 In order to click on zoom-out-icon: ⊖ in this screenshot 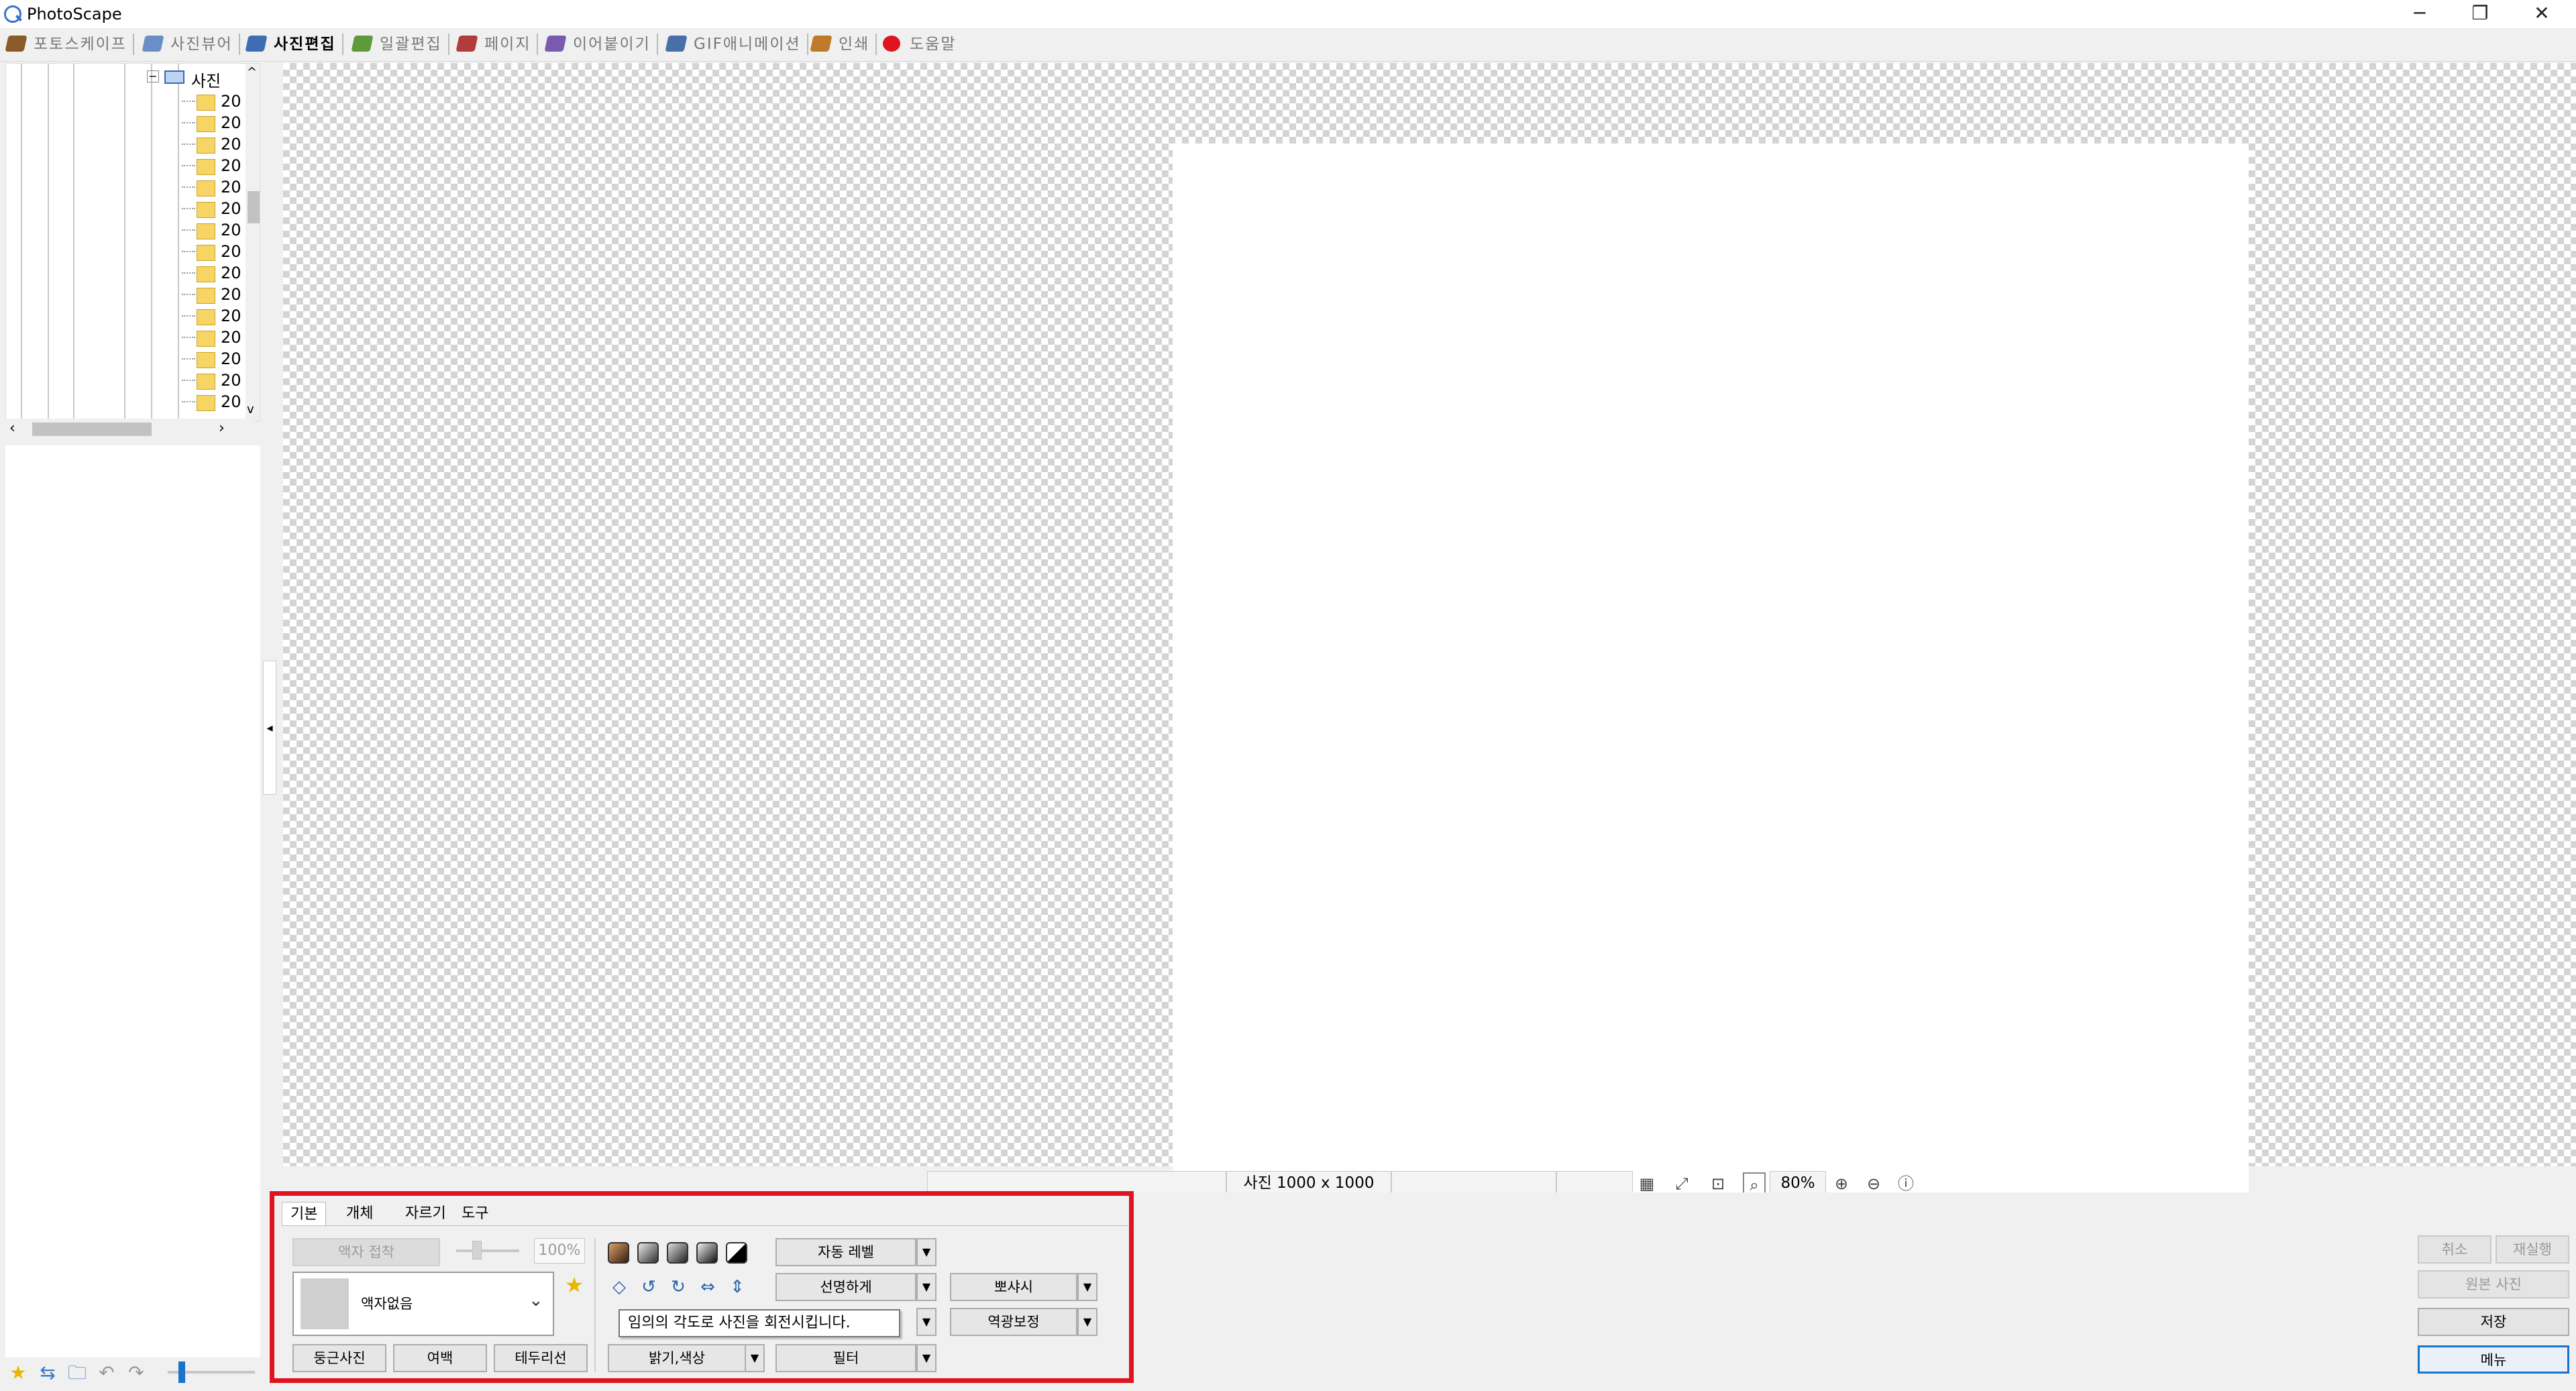, I will do `click(1873, 1183)`.